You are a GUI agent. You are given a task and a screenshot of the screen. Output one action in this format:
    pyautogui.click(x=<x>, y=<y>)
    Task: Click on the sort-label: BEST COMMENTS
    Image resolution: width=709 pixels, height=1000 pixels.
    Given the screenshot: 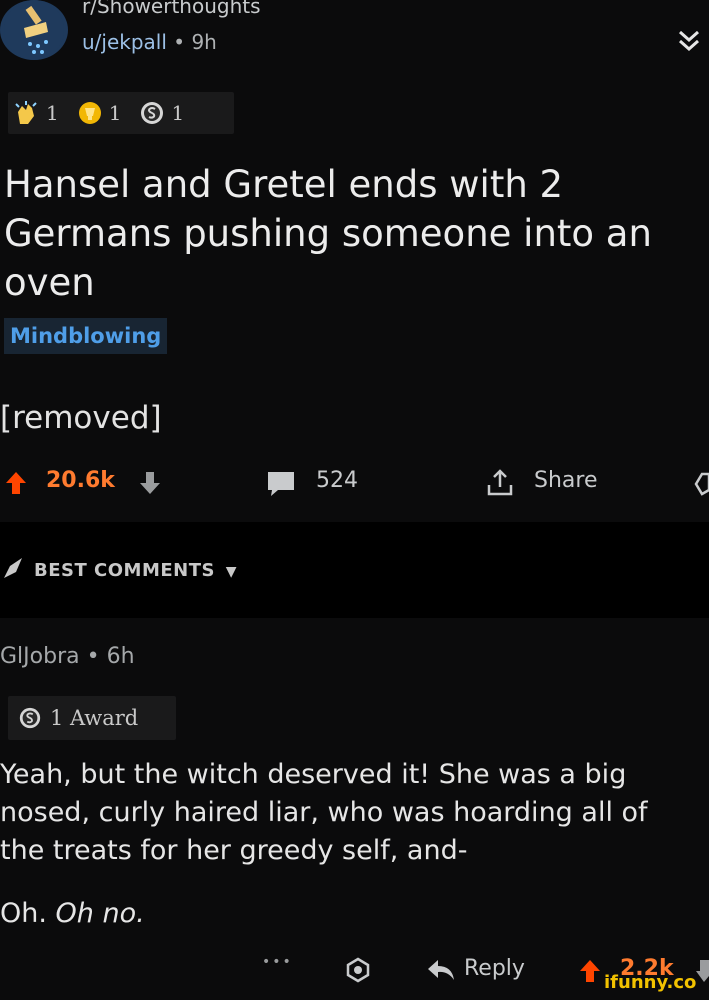 What is the action you would take?
    pyautogui.click(x=124, y=570)
    